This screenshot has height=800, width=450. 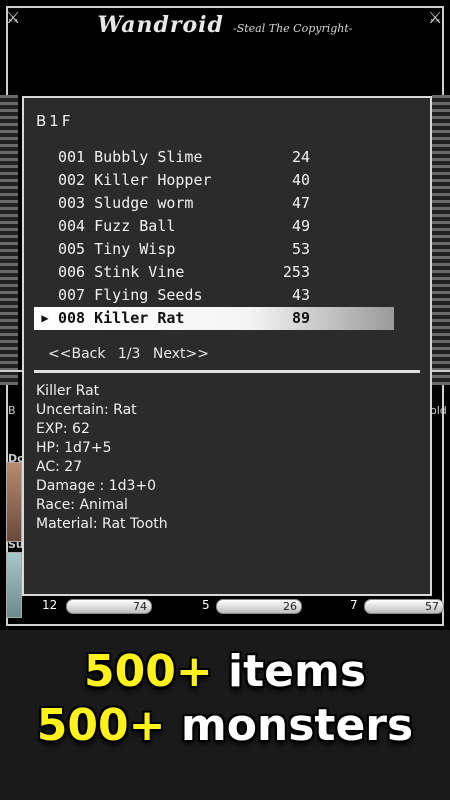 I want to click on detail-material: Material: Rat Tooth, so click(x=102, y=524).